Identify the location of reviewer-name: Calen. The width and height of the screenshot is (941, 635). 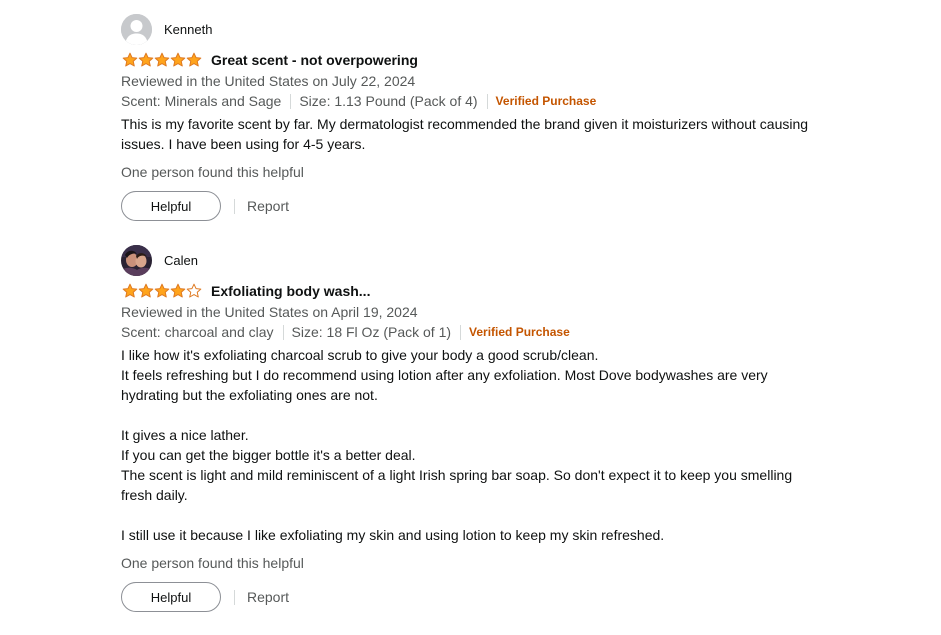
(181, 260).